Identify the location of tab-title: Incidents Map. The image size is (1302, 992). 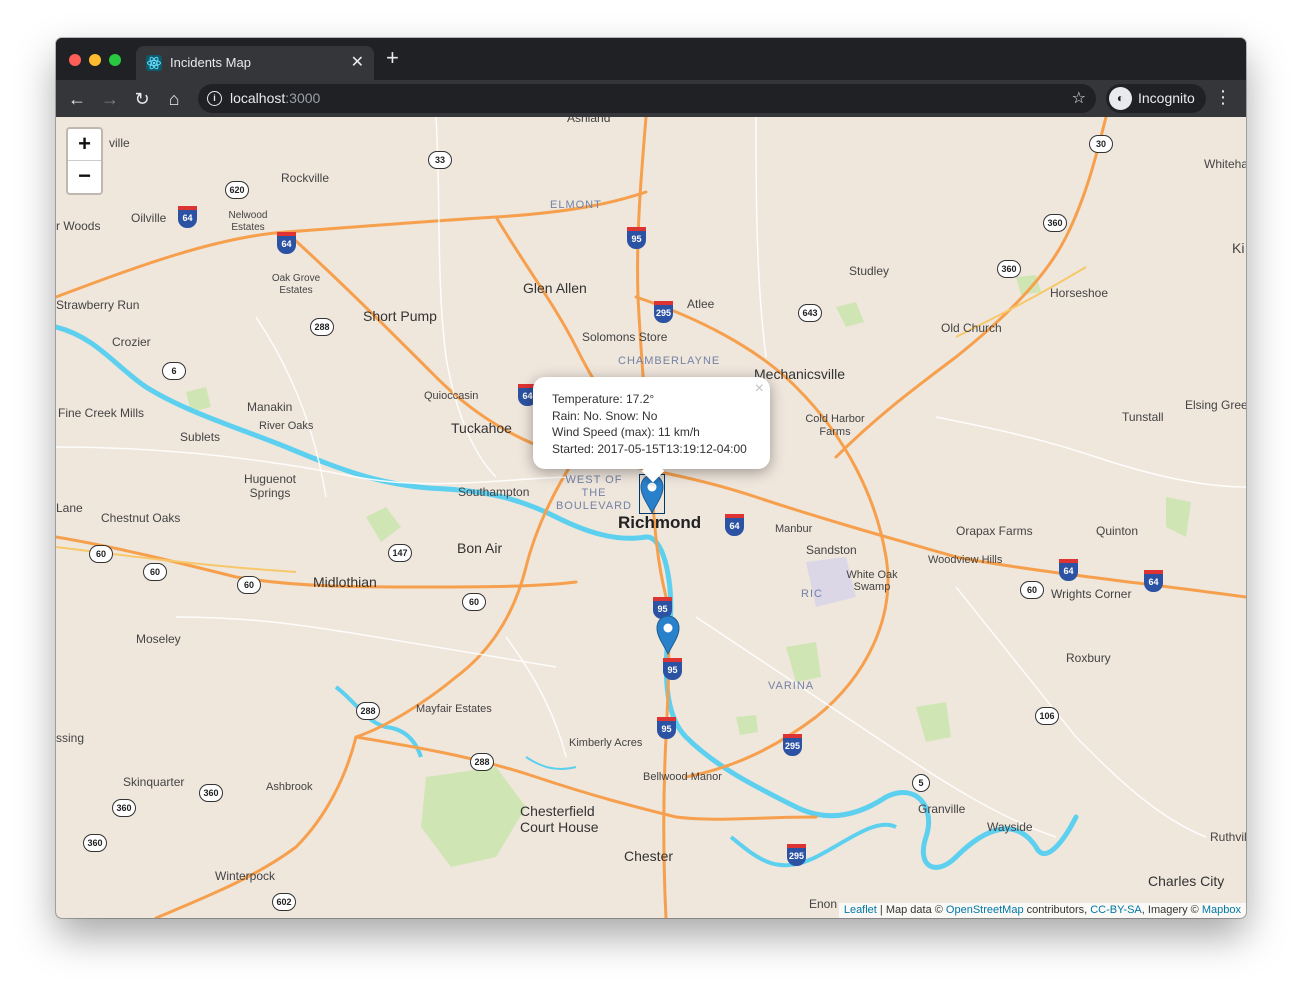
(210, 62).